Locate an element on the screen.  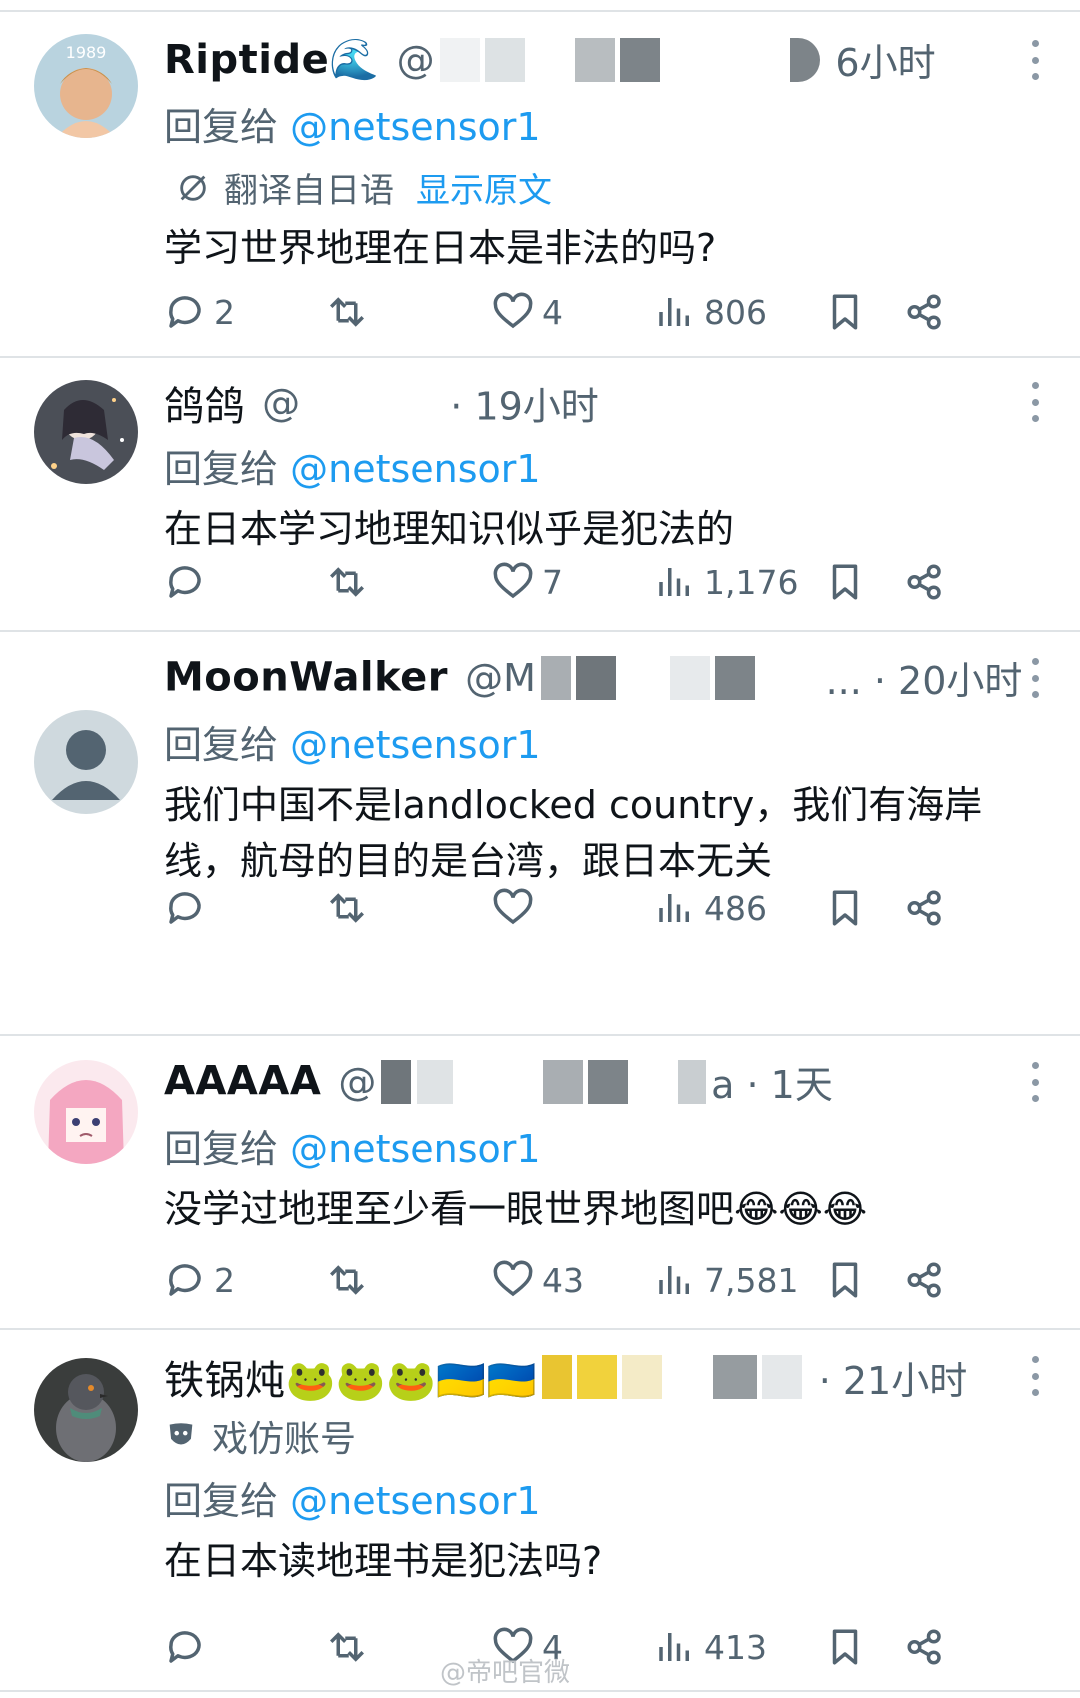
timestamp: a · 1天 is located at coordinates (772, 1085).